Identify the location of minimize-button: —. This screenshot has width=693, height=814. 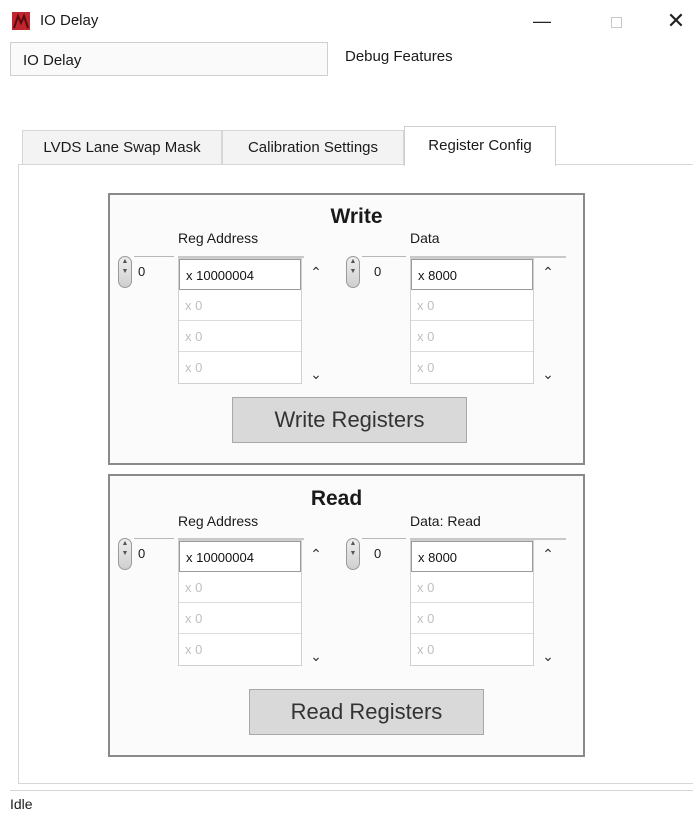
(542, 21).